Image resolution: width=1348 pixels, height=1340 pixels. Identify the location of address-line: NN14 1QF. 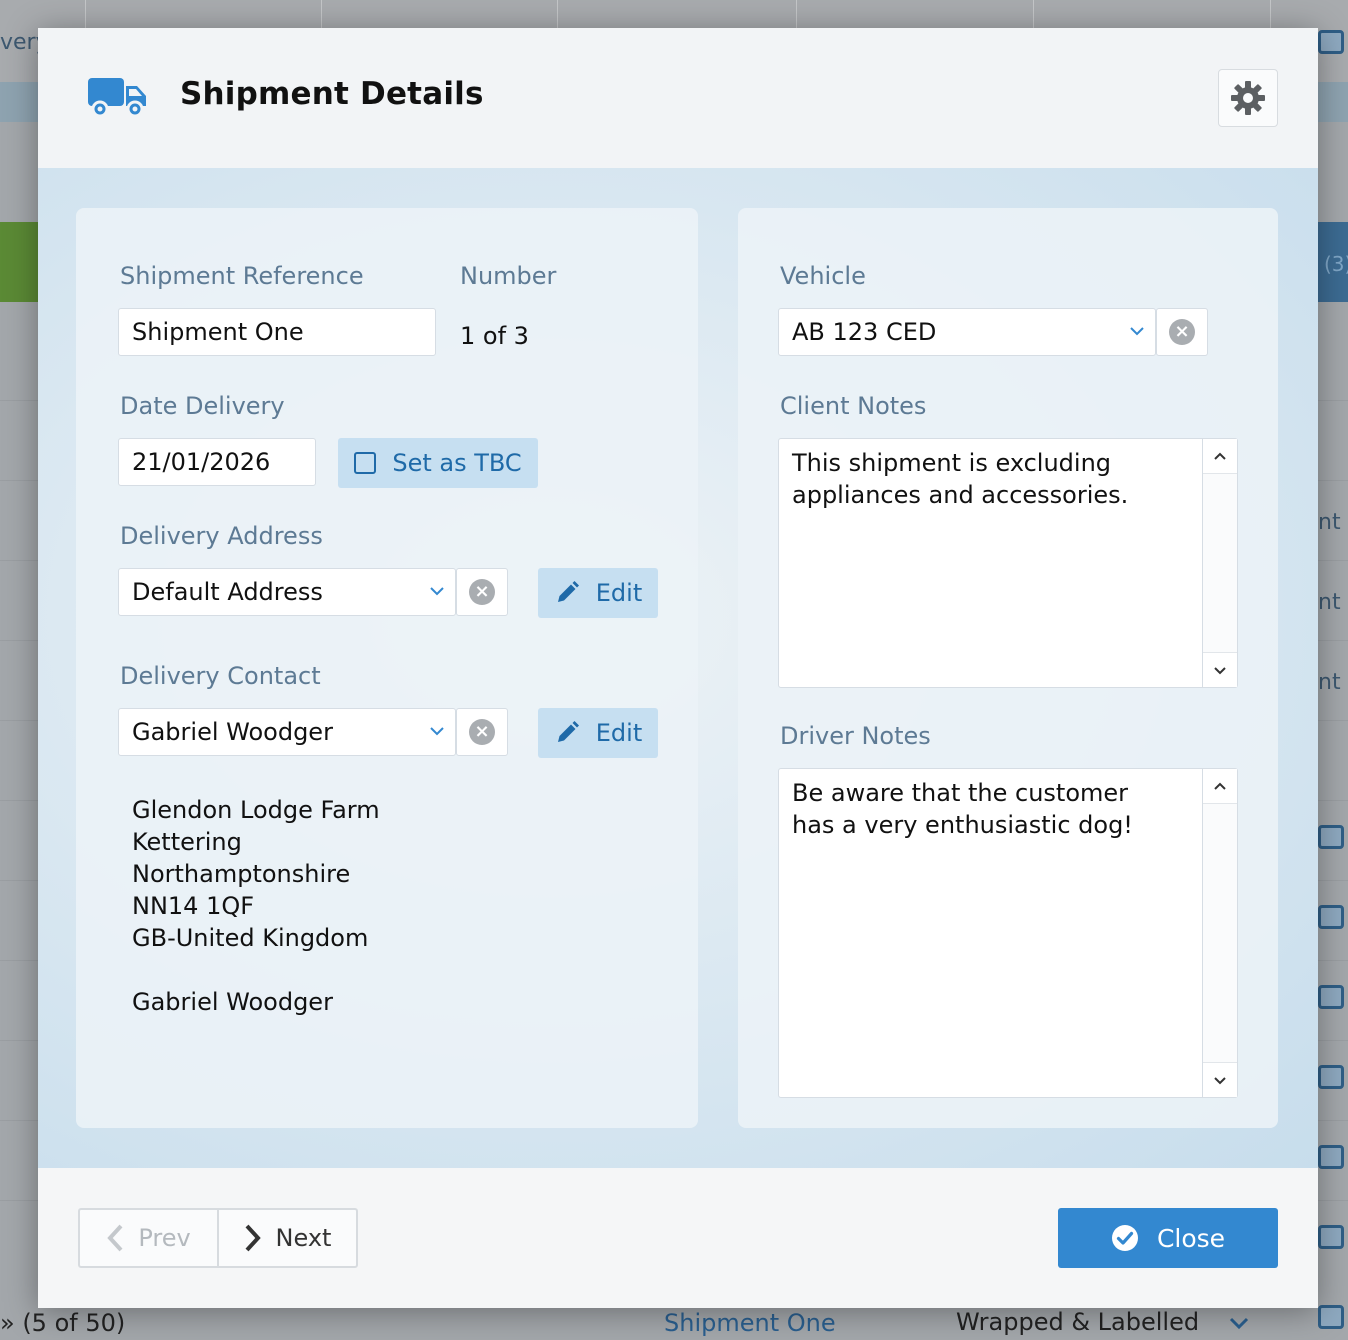
(193, 906).